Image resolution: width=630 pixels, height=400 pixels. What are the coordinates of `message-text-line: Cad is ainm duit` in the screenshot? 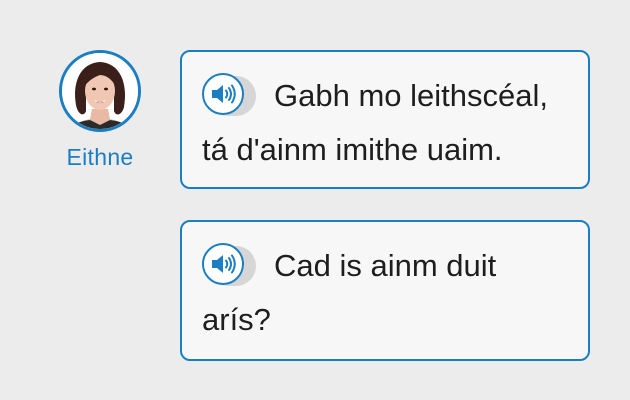 It's located at (385, 265).